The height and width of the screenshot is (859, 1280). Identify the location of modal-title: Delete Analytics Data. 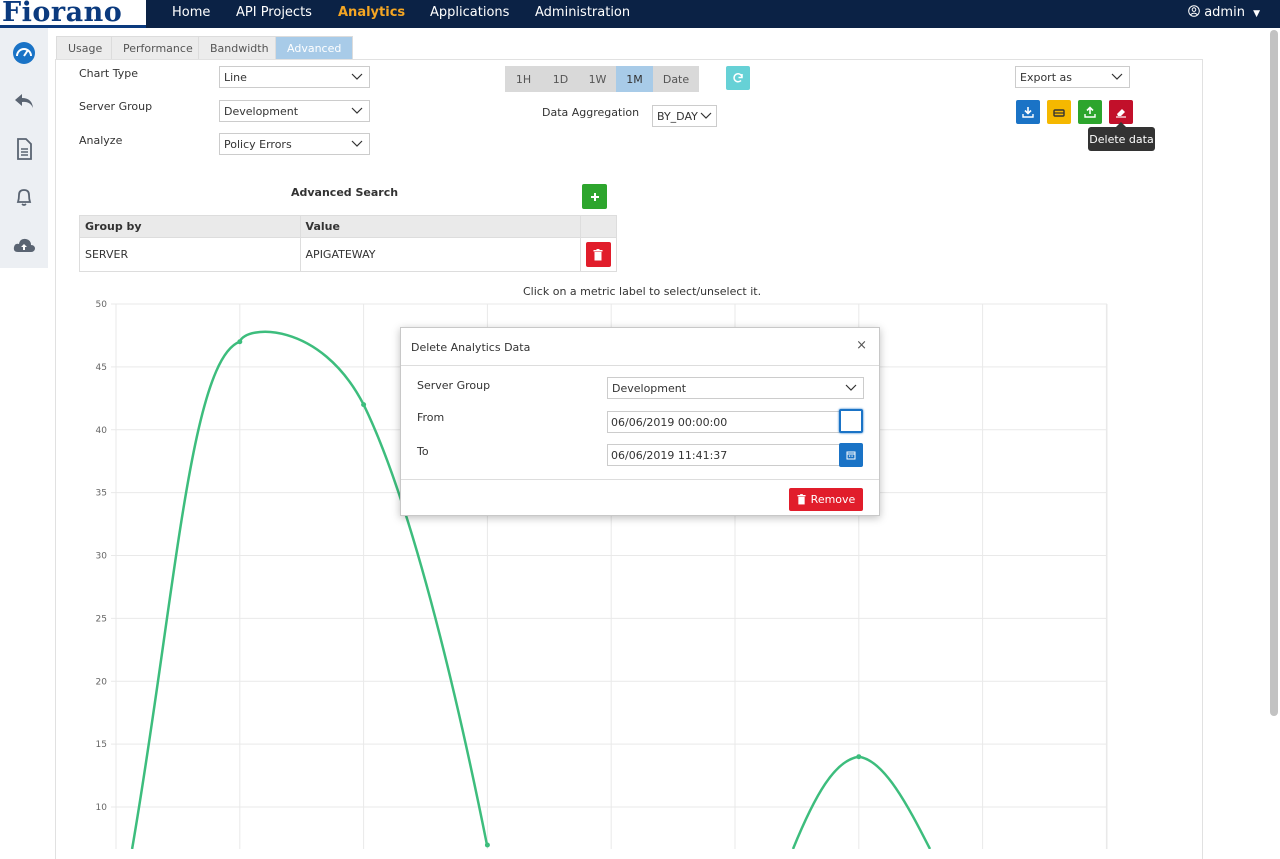
(471, 347).